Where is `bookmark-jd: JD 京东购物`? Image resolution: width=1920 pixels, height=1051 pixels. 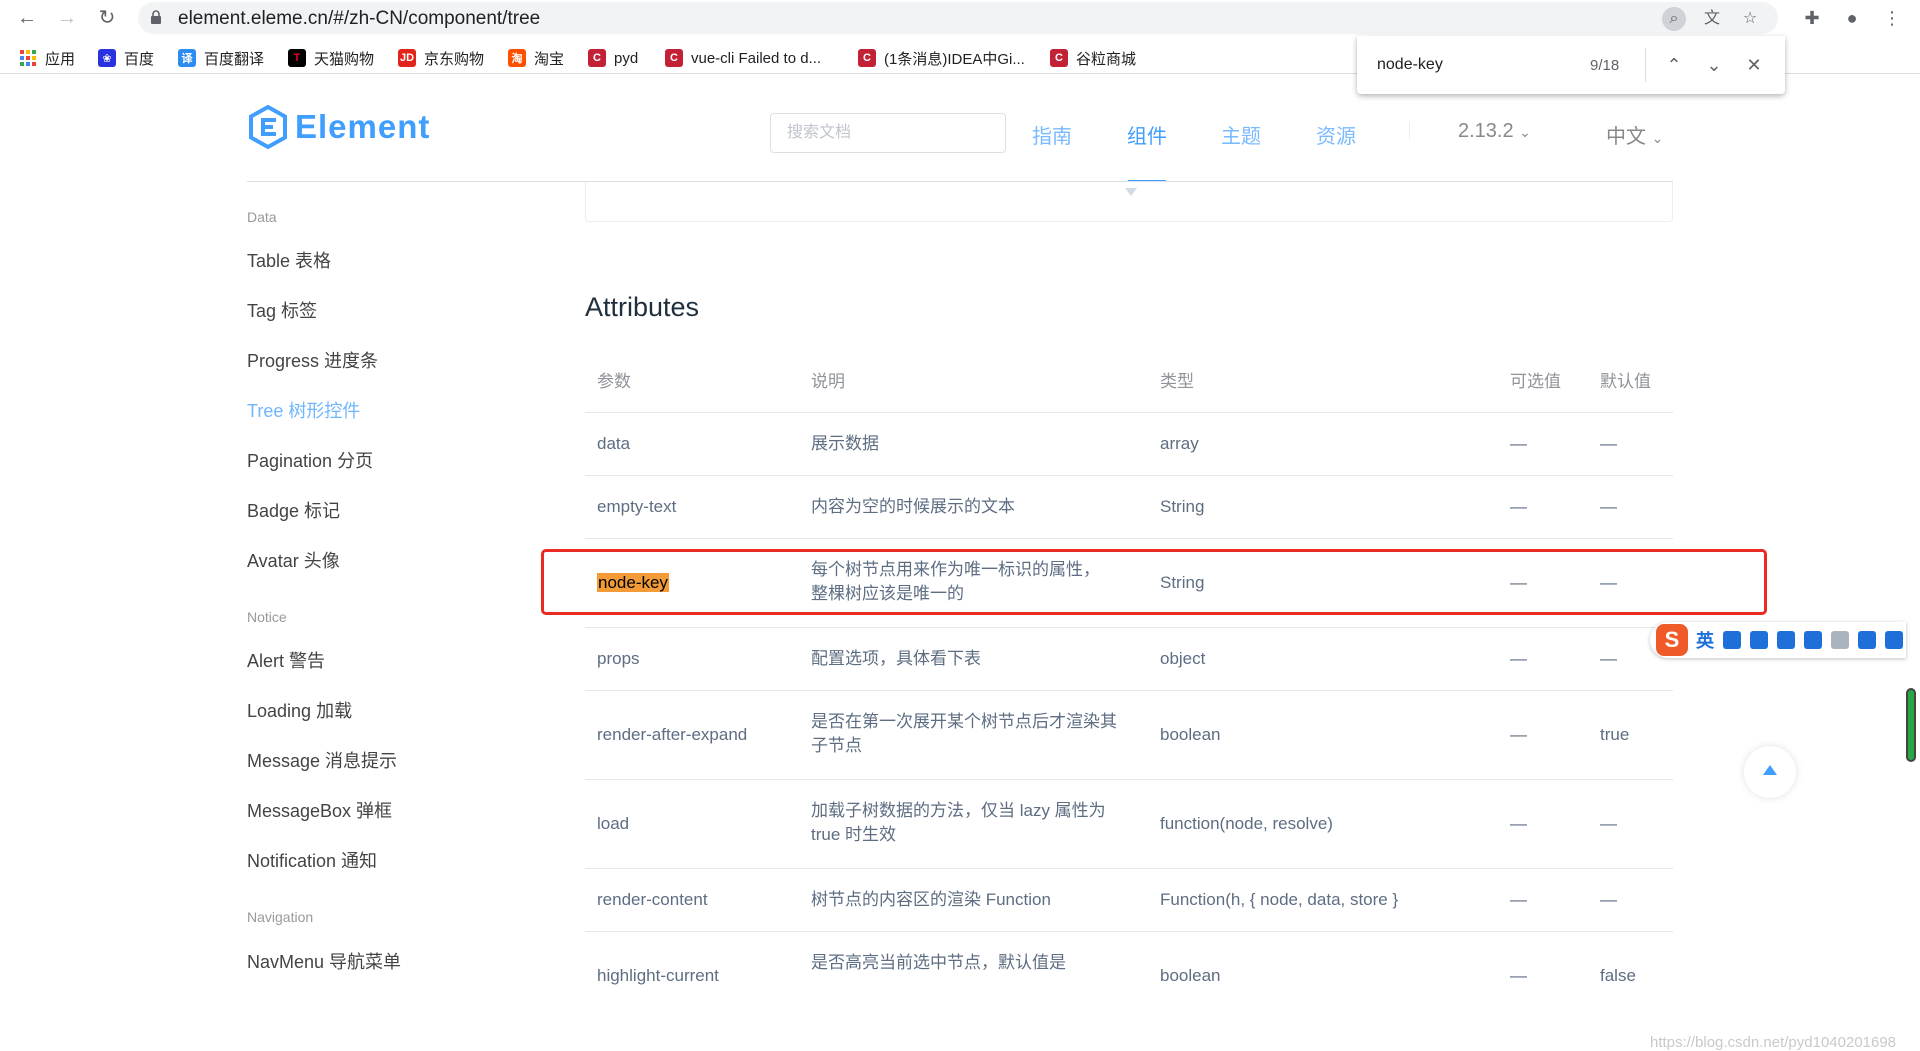
bookmark-jd: JD 京东购物 is located at coordinates (441, 58).